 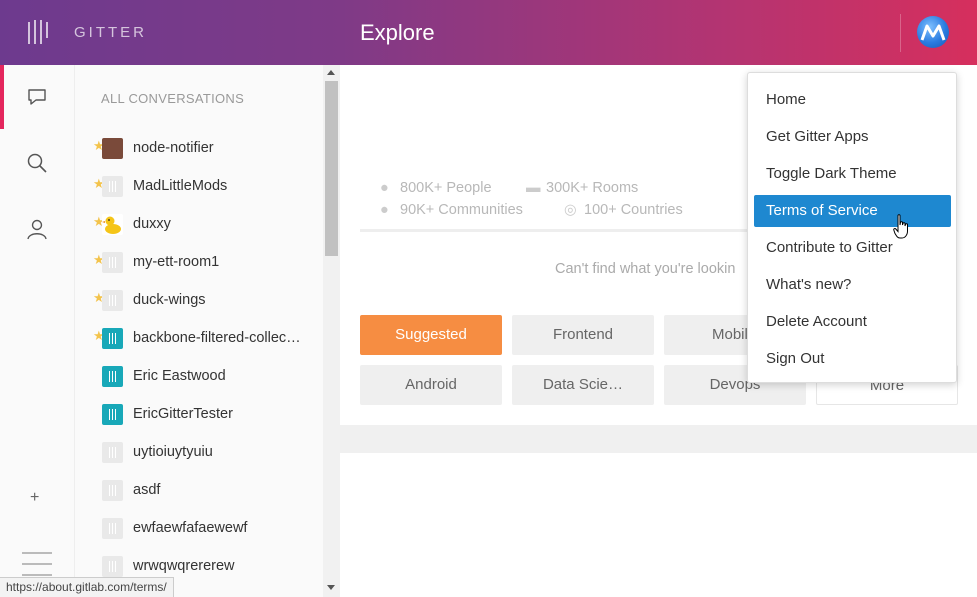 I want to click on room-item: ★ duxxy, so click(x=206, y=225).